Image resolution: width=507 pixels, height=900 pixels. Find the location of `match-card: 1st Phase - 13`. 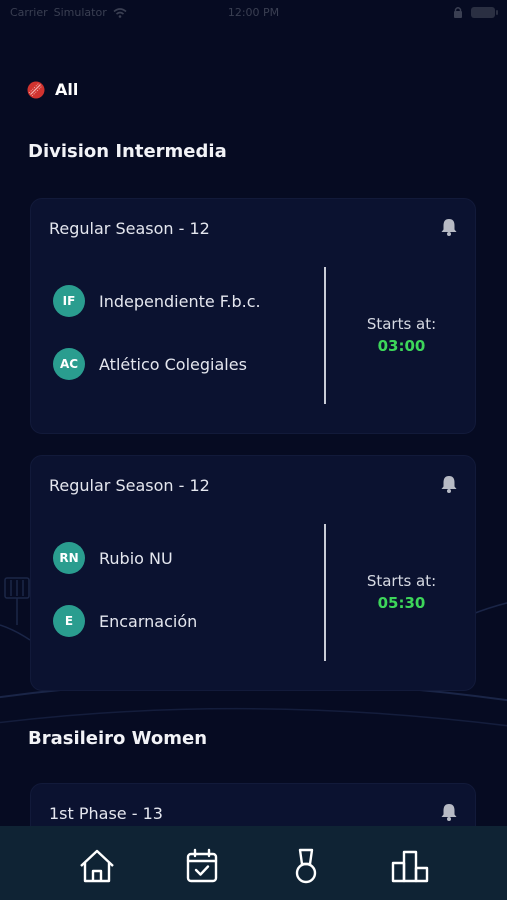

match-card: 1st Phase - 13 is located at coordinates (253, 804).